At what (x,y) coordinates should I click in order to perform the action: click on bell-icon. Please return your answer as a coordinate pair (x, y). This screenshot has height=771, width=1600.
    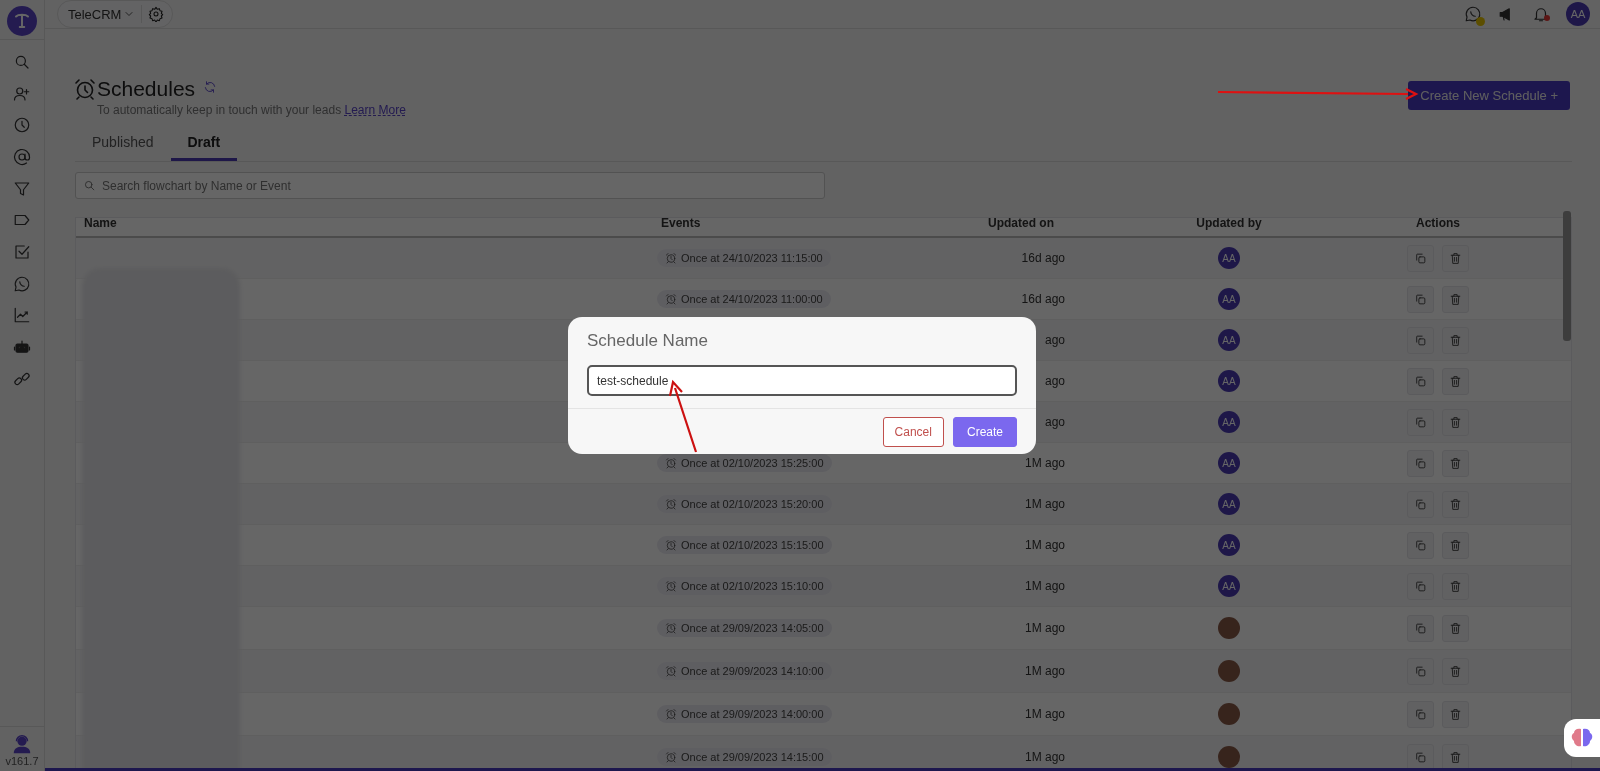
    Looking at the image, I should click on (1541, 14).